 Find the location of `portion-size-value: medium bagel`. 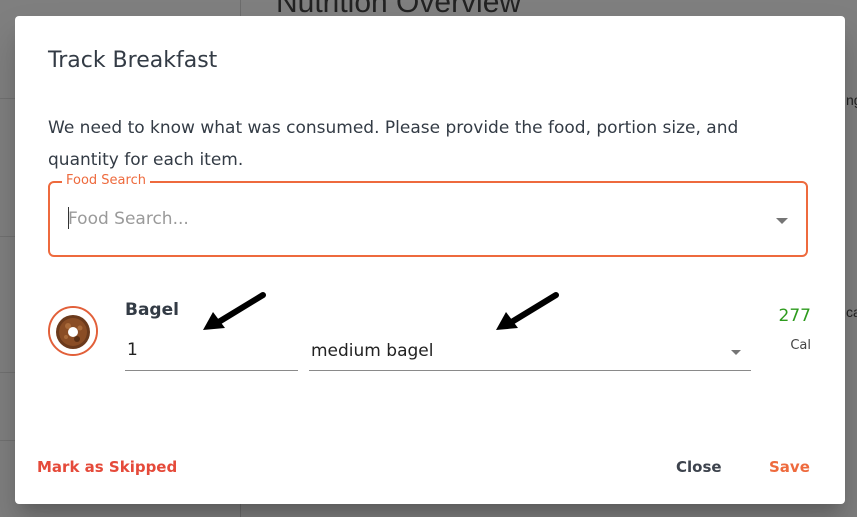

portion-size-value: medium bagel is located at coordinates (372, 351).